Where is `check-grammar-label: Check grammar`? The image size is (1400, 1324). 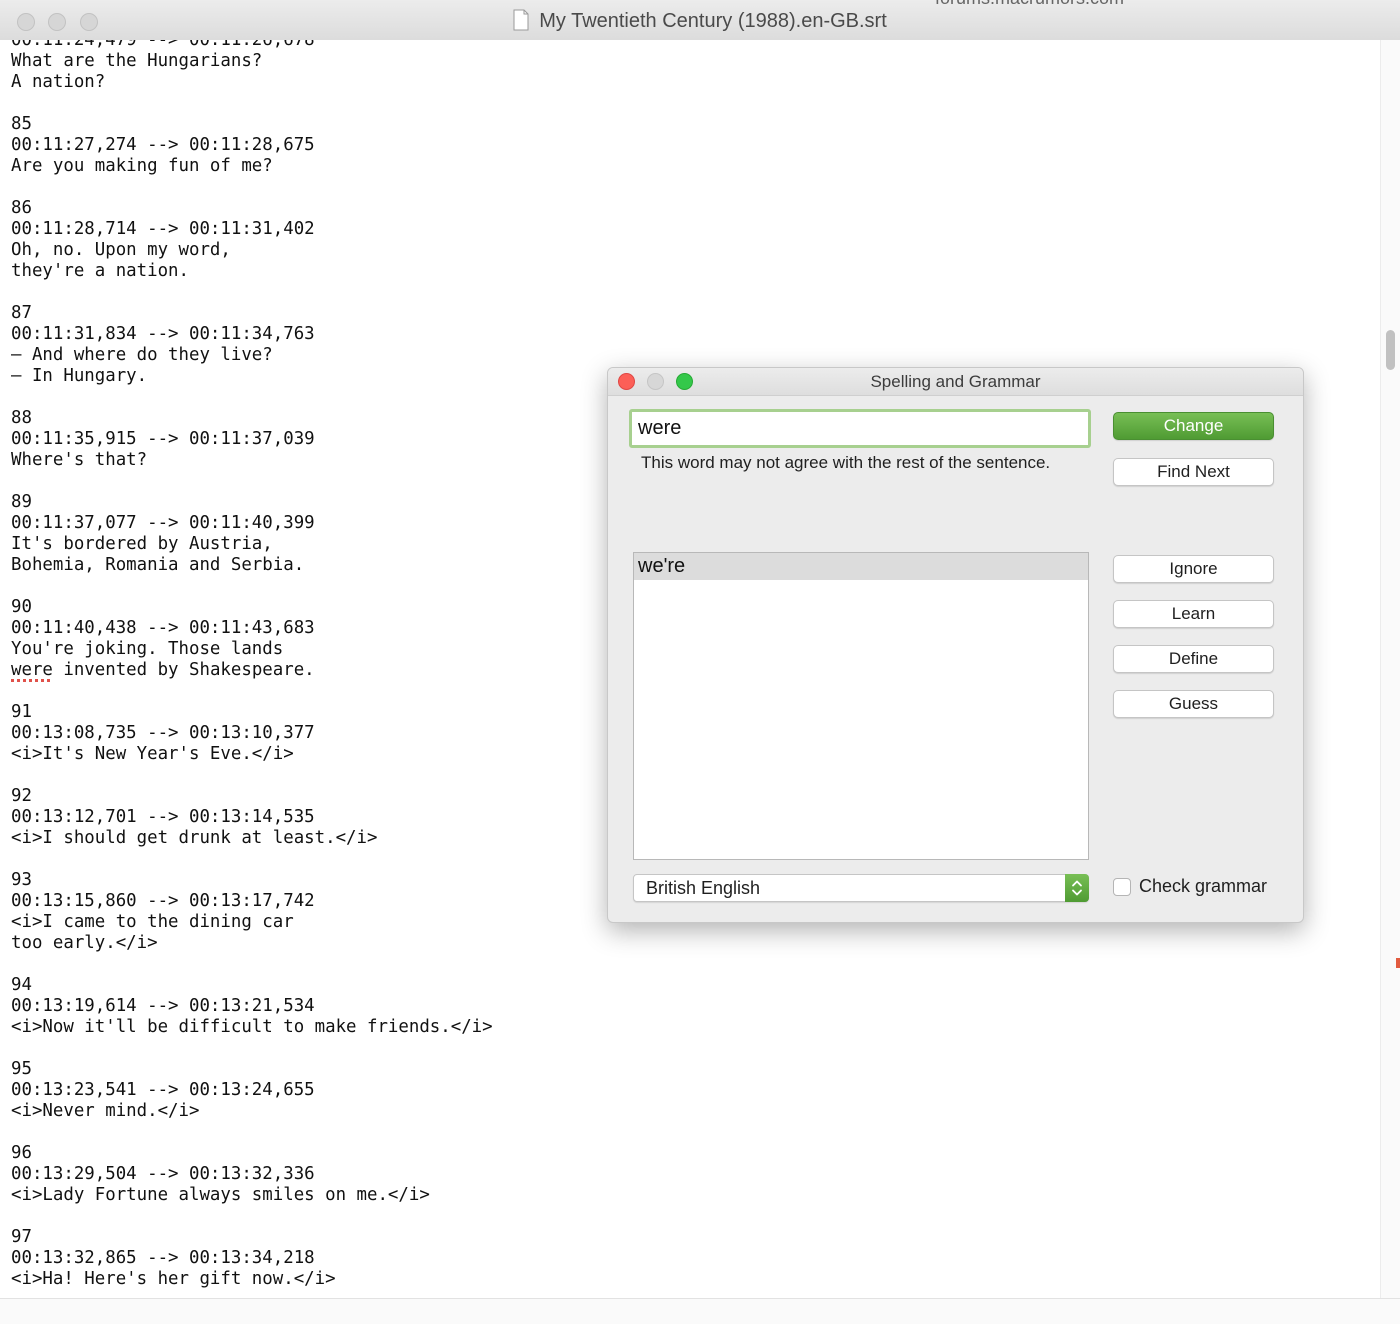 check-grammar-label: Check grammar is located at coordinates (1203, 886).